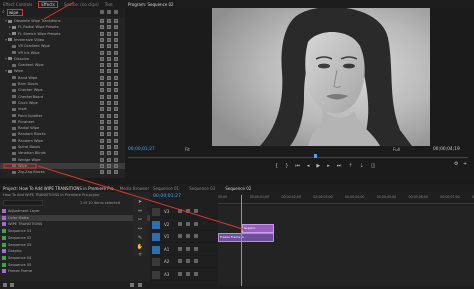  Describe the element at coordinates (318, 166) in the screenshot. I see `play-icon: ▶` at that location.